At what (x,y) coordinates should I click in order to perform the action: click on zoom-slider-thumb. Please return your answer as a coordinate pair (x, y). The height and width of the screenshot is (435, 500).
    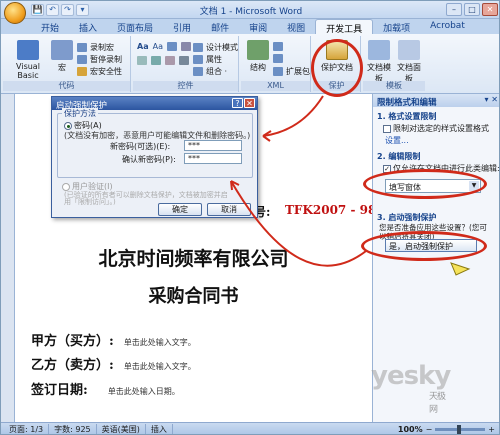
    Looking at the image, I should click on (459, 429).